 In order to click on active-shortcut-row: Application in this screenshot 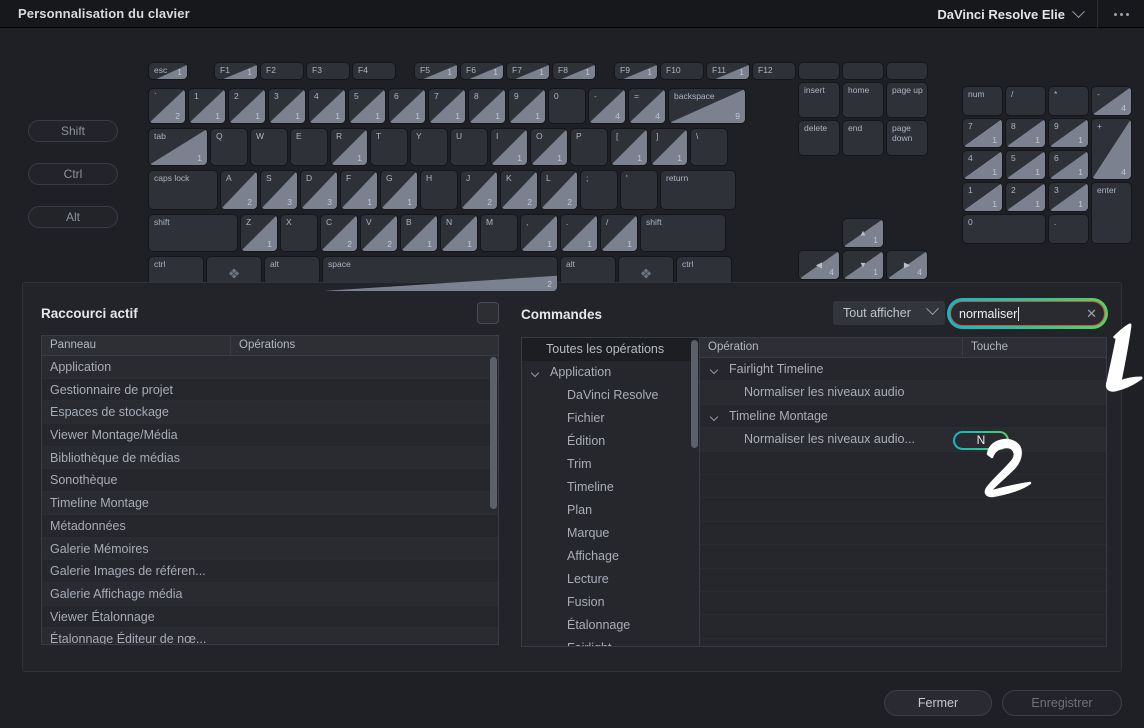, I will do `click(270, 367)`.